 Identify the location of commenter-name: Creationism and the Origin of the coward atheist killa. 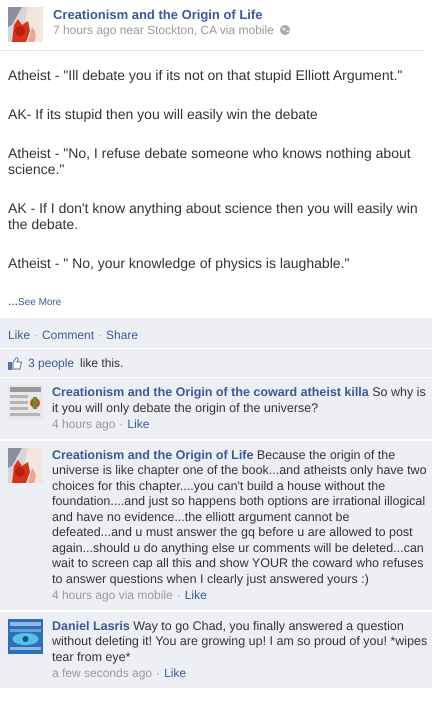
(210, 392).